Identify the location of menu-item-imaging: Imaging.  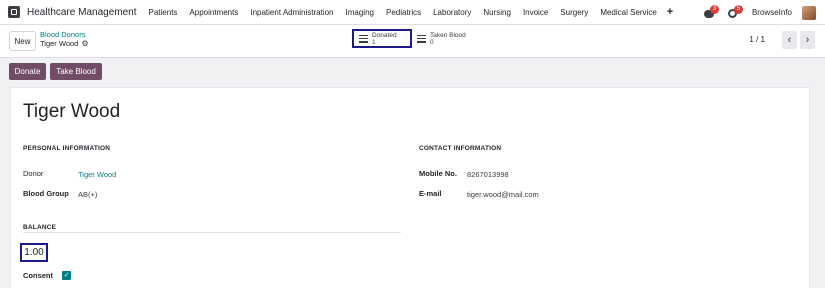
(360, 12).